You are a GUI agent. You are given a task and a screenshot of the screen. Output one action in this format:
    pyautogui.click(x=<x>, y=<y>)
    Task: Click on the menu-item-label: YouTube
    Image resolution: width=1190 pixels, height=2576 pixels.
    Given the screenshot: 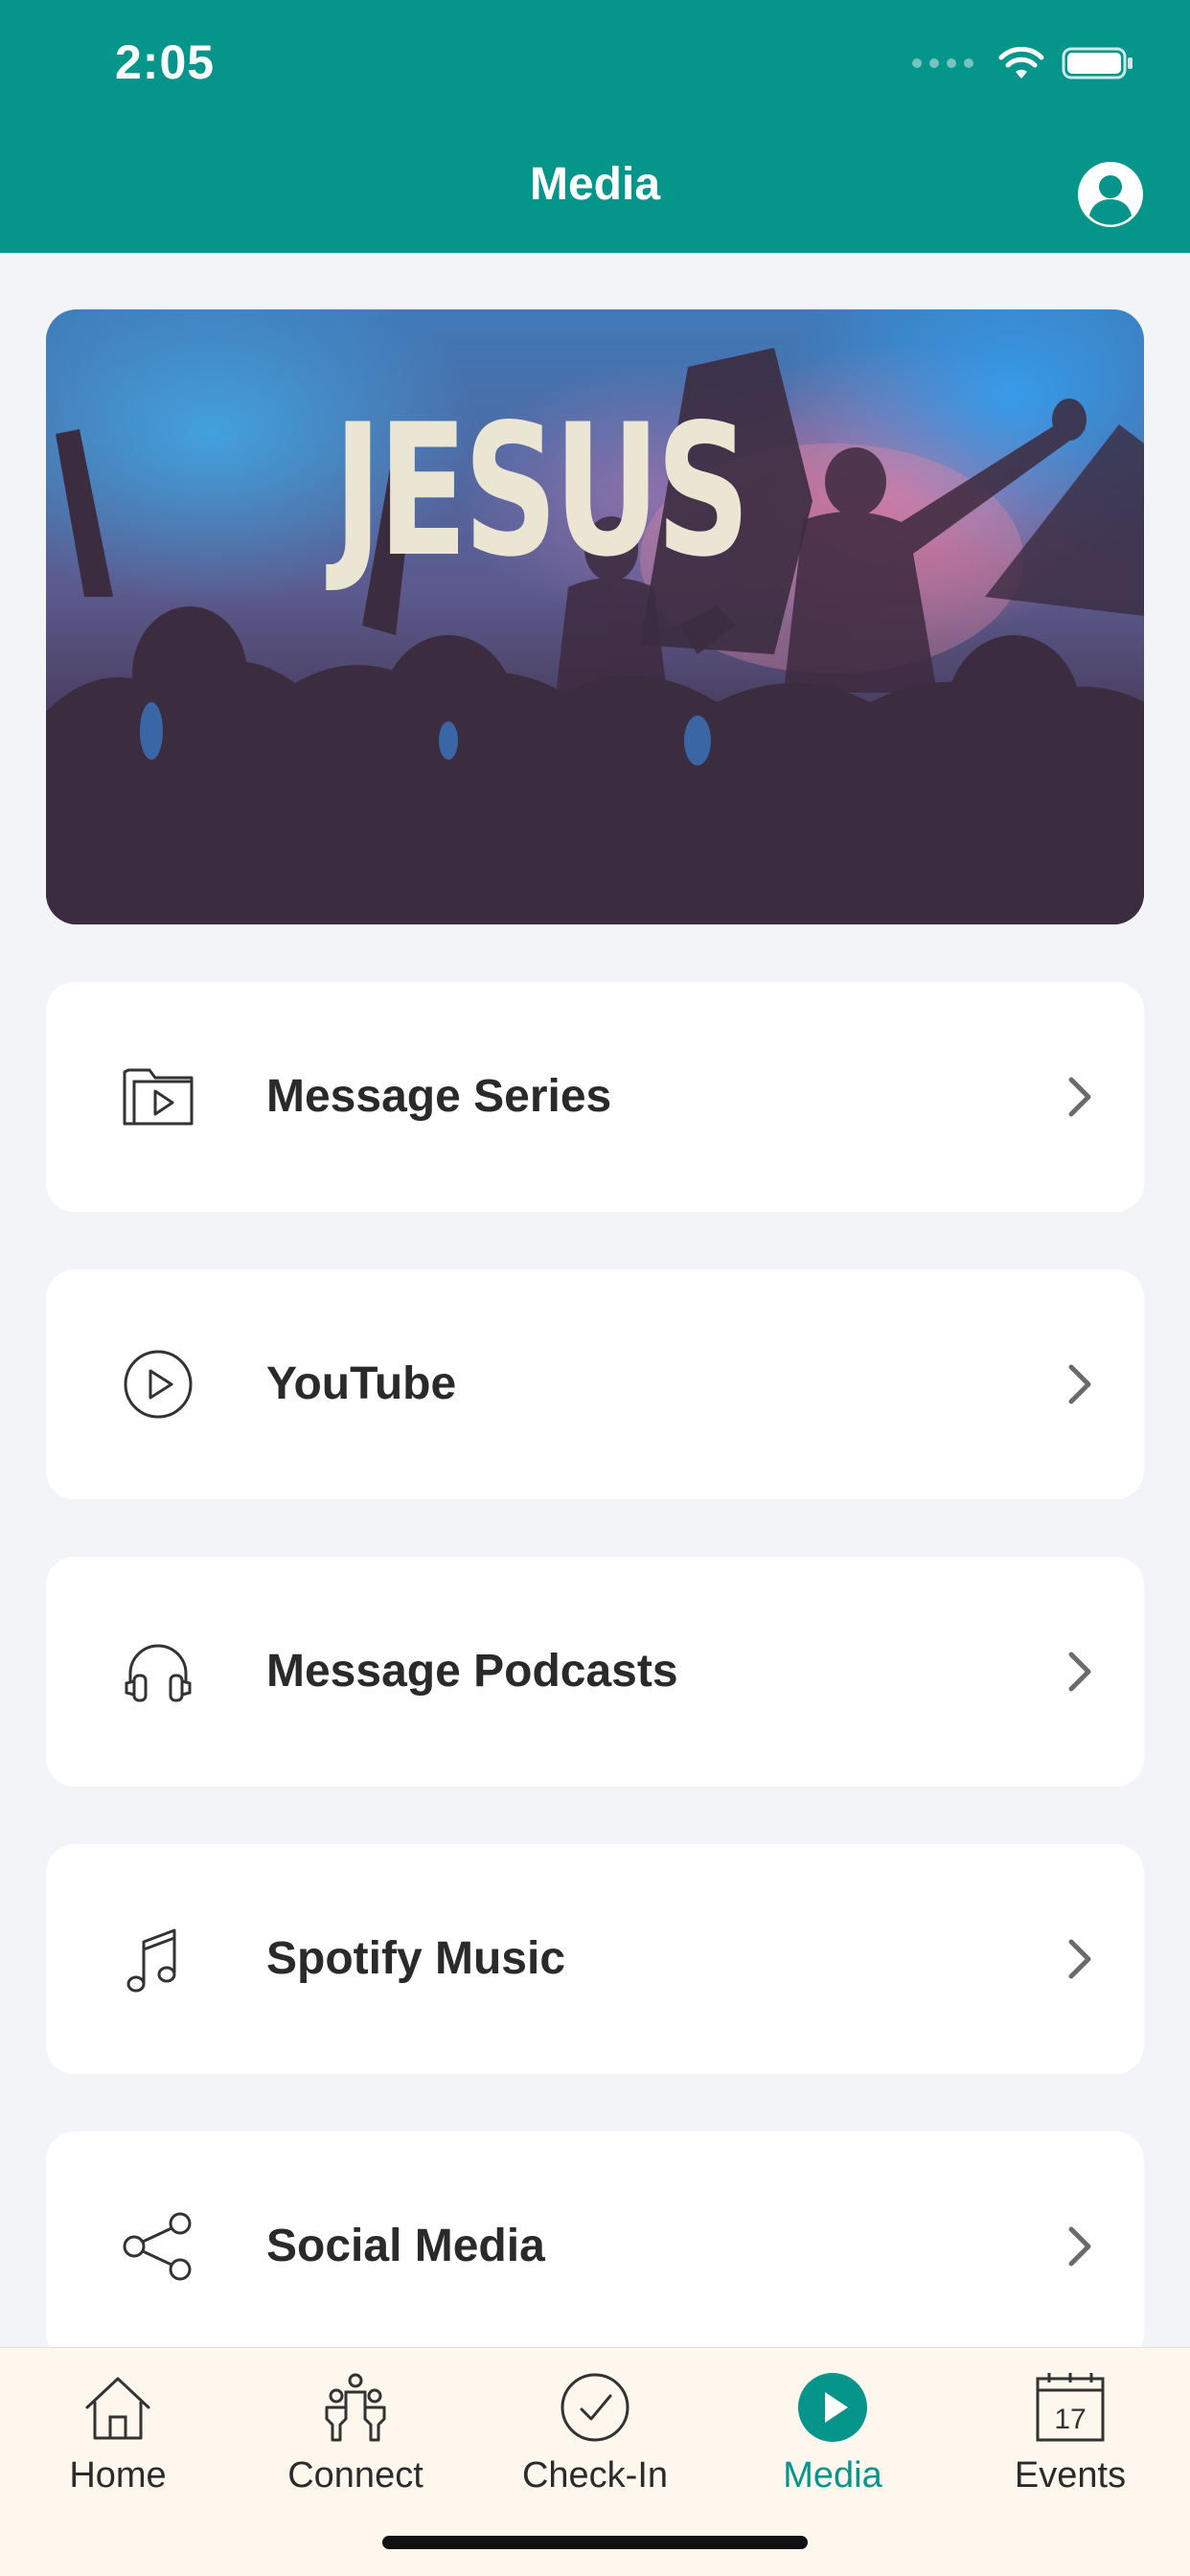 What is the action you would take?
    pyautogui.click(x=362, y=1383)
    